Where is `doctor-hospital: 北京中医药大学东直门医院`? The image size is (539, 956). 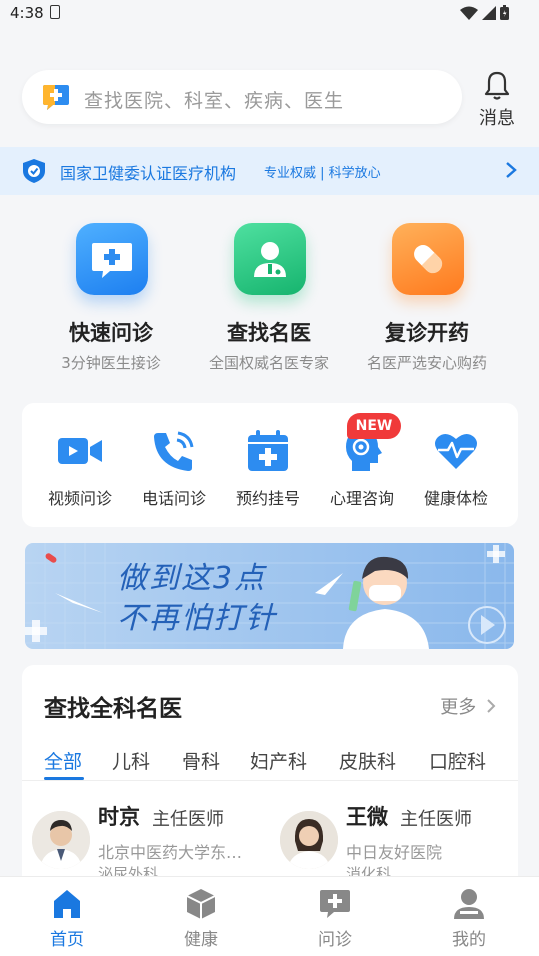 doctor-hospital: 北京中医药大学东直门医院 is located at coordinates (175, 852).